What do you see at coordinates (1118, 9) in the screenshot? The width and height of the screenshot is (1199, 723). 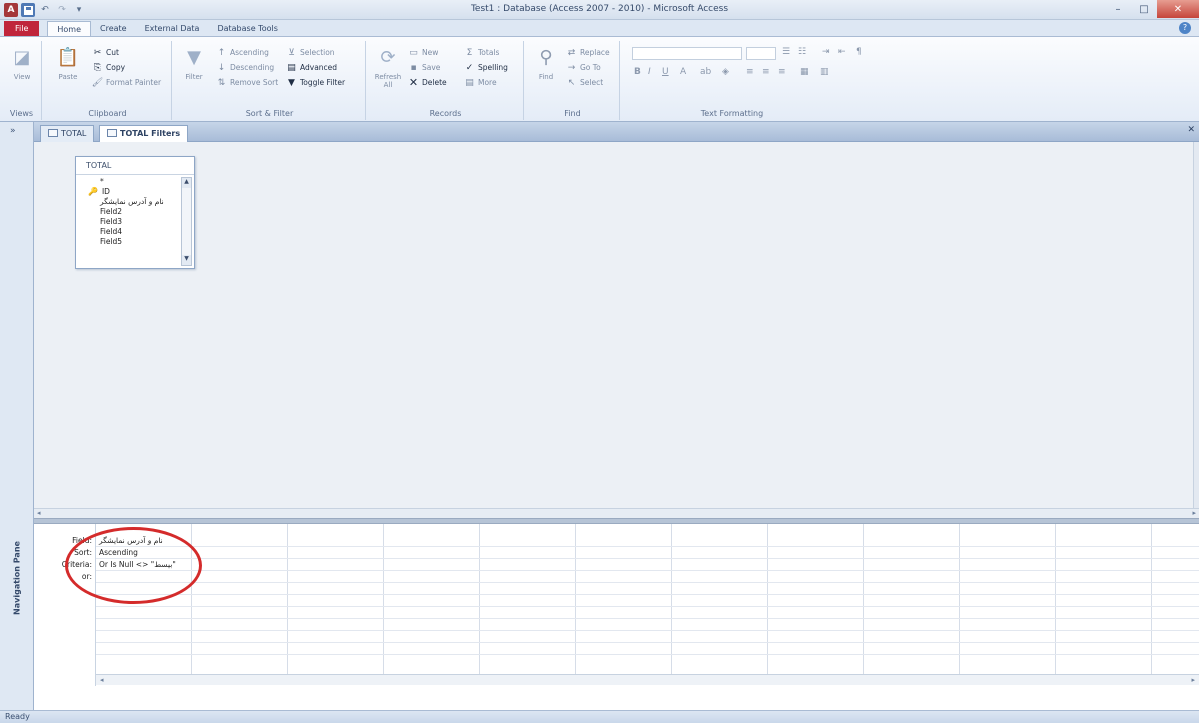 I see `minimize-button: –` at bounding box center [1118, 9].